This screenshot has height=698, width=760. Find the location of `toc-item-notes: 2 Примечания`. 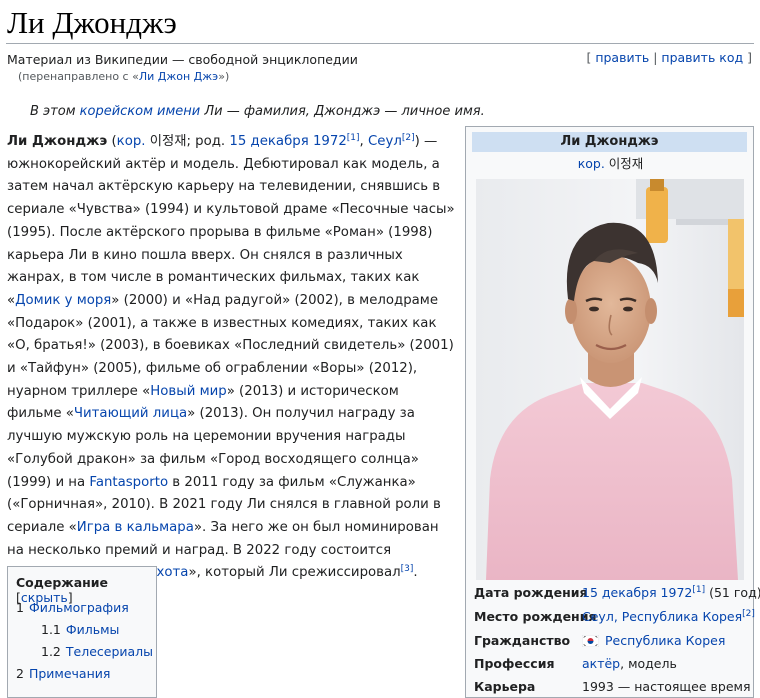

toc-item-notes: 2 Примечания is located at coordinates (63, 674).